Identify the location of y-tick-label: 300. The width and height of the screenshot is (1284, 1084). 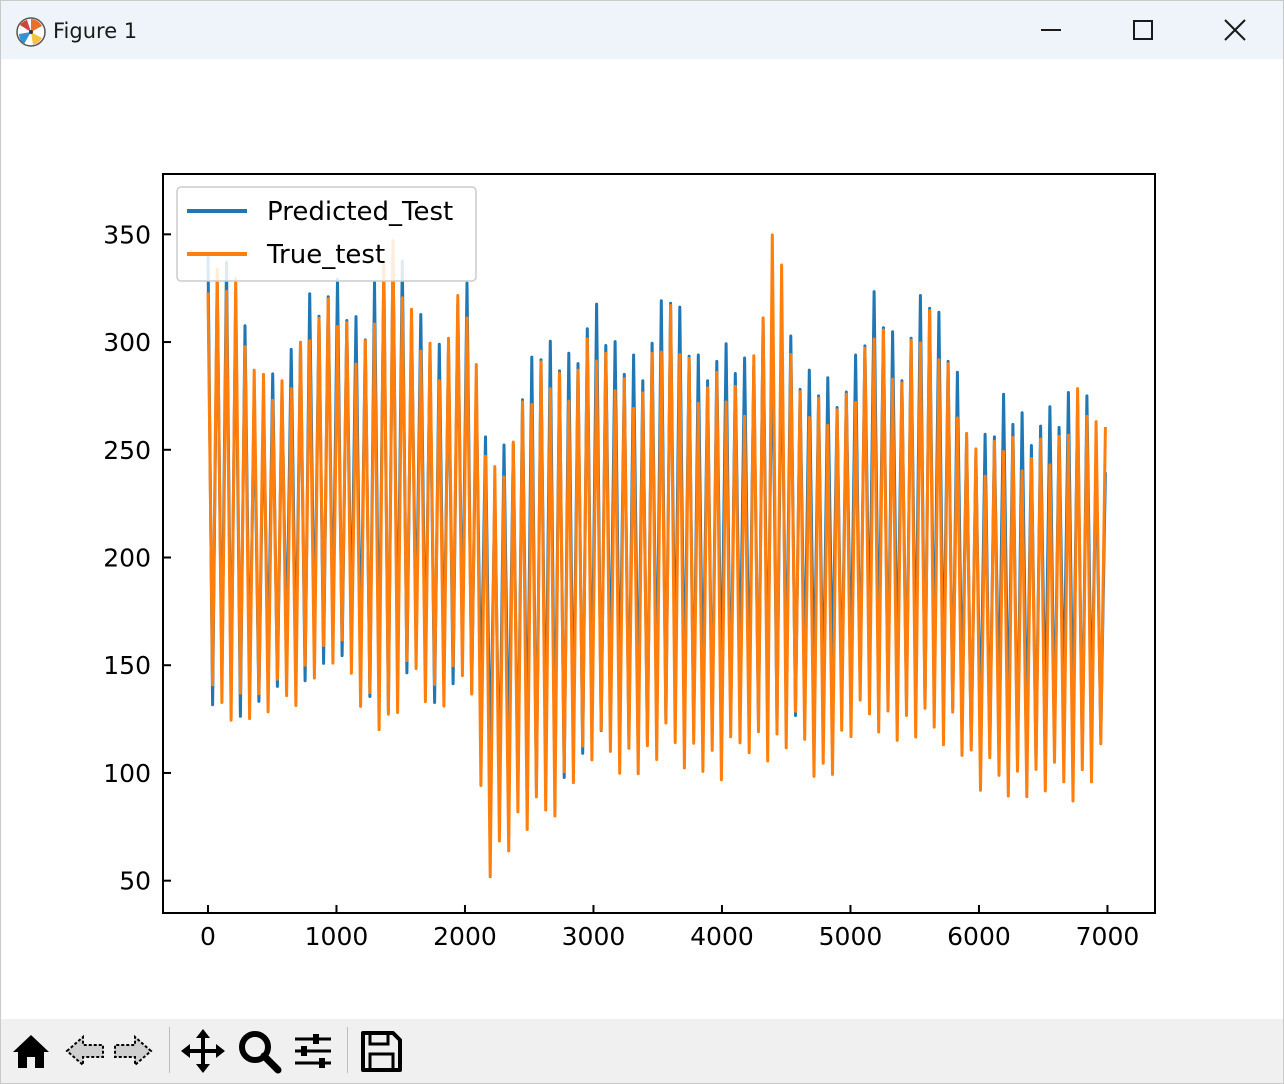
(127, 342).